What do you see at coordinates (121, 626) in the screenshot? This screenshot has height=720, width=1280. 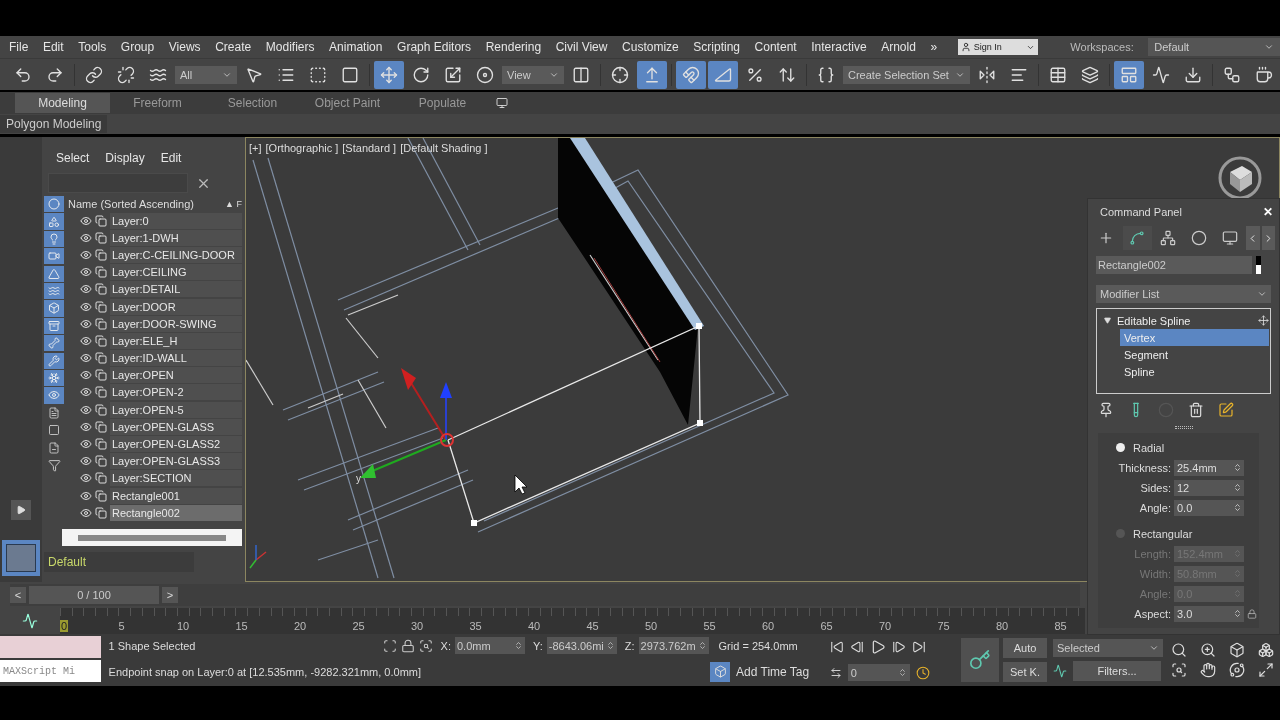 I see `tick-label: 5` at bounding box center [121, 626].